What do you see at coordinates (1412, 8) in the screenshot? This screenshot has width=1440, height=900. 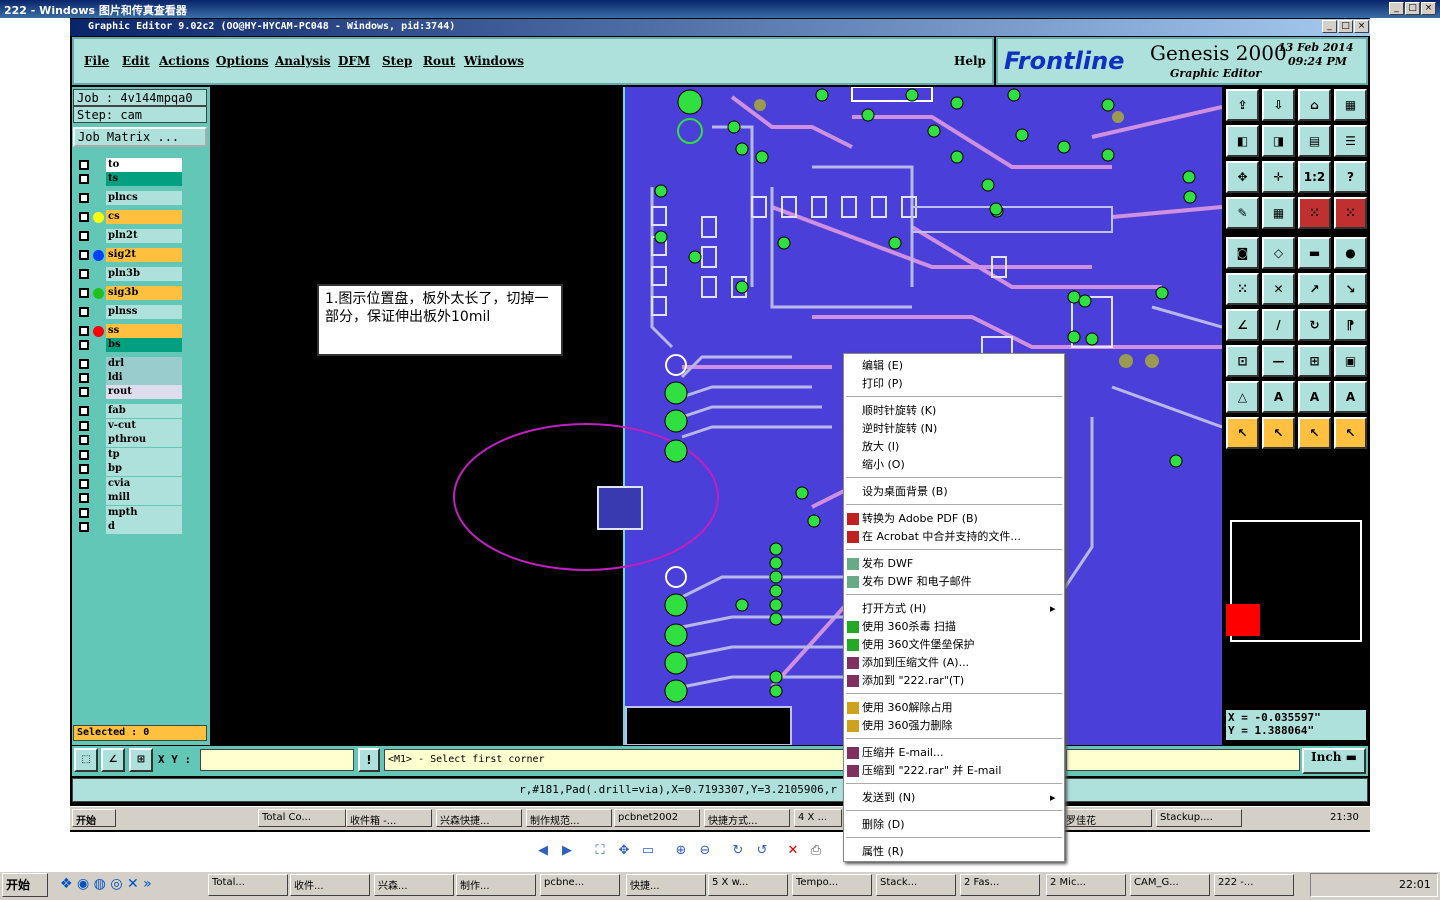 I see `maximize-button: □` at bounding box center [1412, 8].